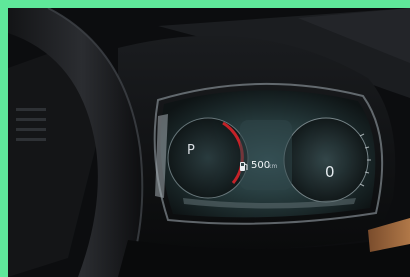 This screenshot has height=277, width=410. Describe the element at coordinates (330, 172) in the screenshot. I see `speed-value: 0` at that location.